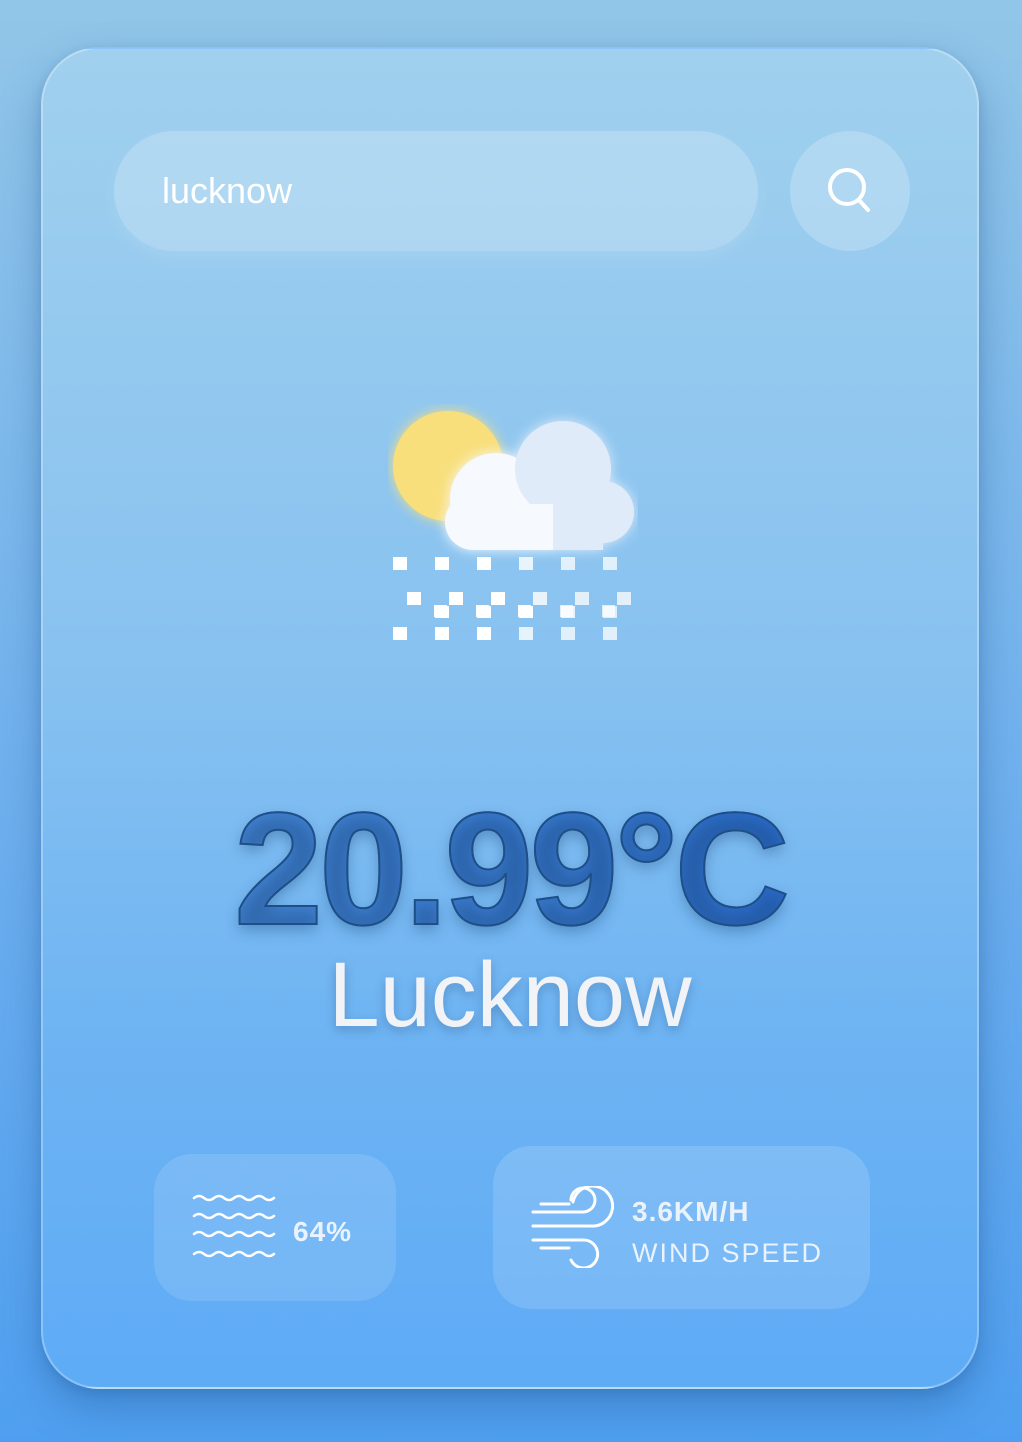 The image size is (1022, 1442). I want to click on city-name: Lucknow, so click(510, 995).